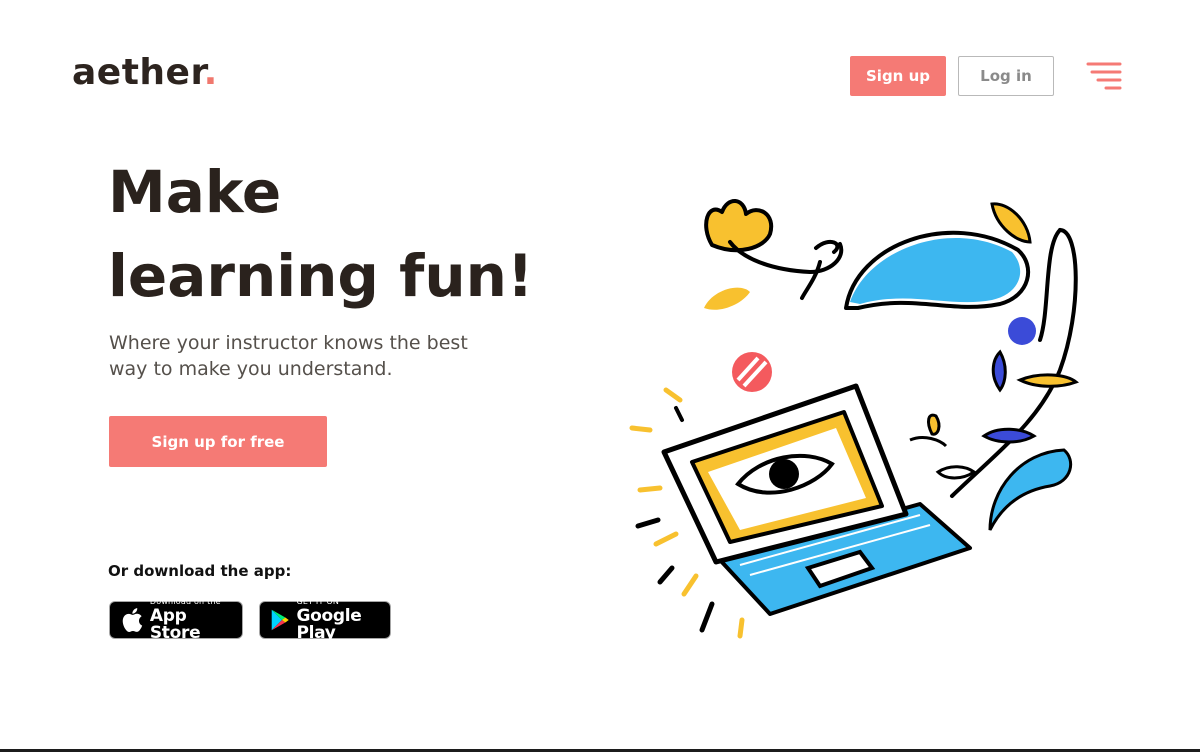 The height and width of the screenshot is (752, 1200). Describe the element at coordinates (774, 249) in the screenshot. I see `yellow-flower-icon` at that location.